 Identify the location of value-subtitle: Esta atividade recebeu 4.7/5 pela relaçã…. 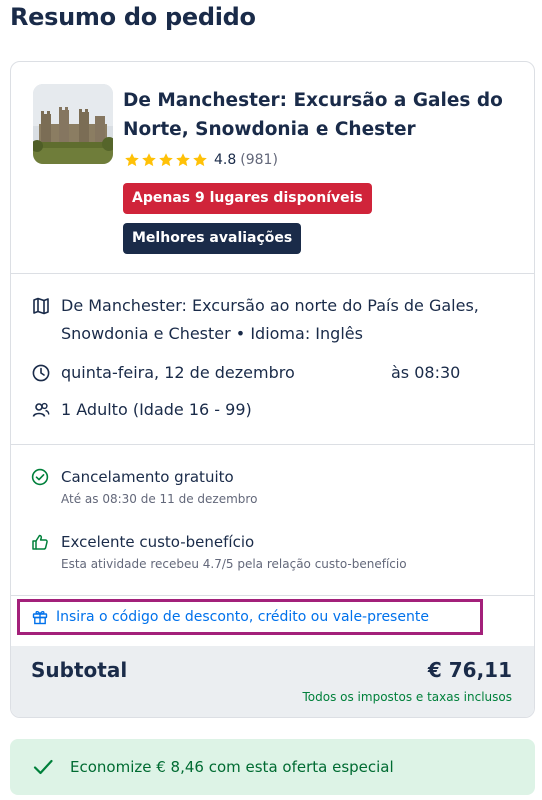
(234, 564).